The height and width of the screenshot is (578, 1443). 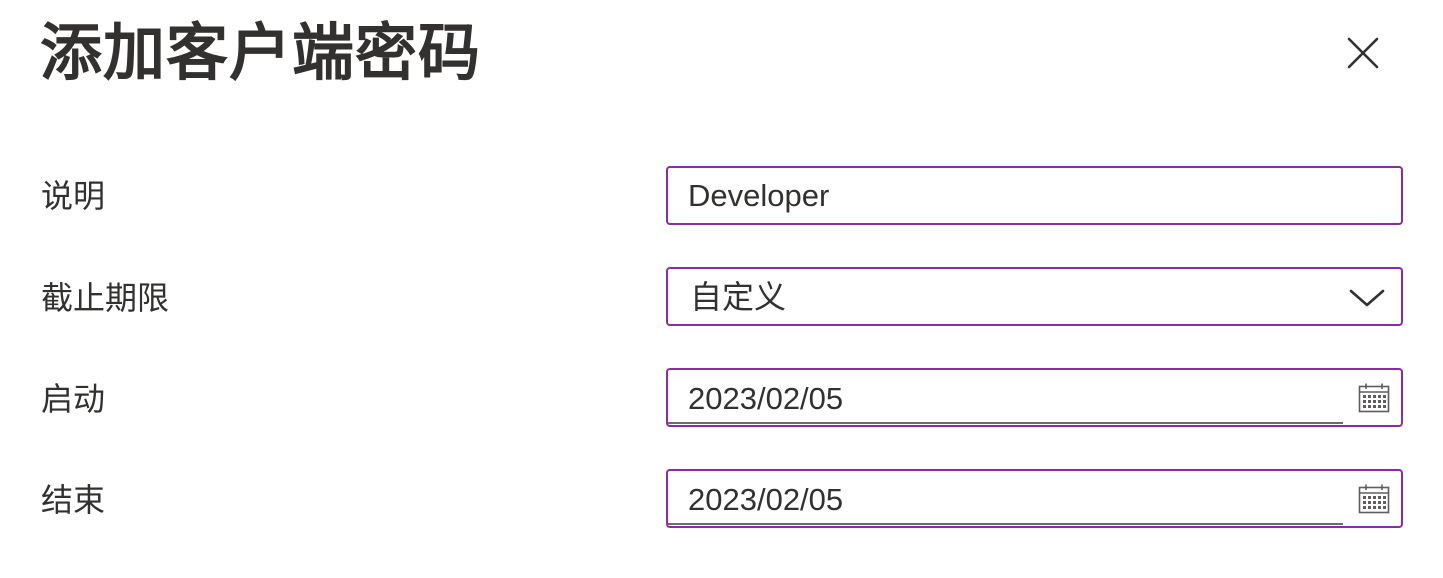 I want to click on start-label: 启动, so click(x=73, y=399).